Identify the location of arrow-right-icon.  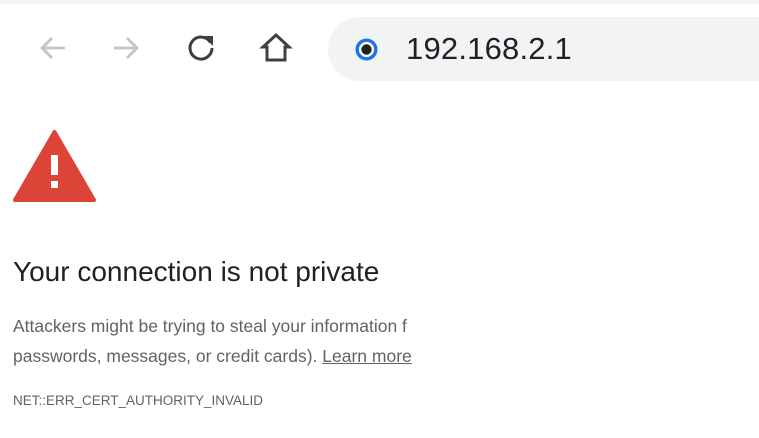
(126, 48).